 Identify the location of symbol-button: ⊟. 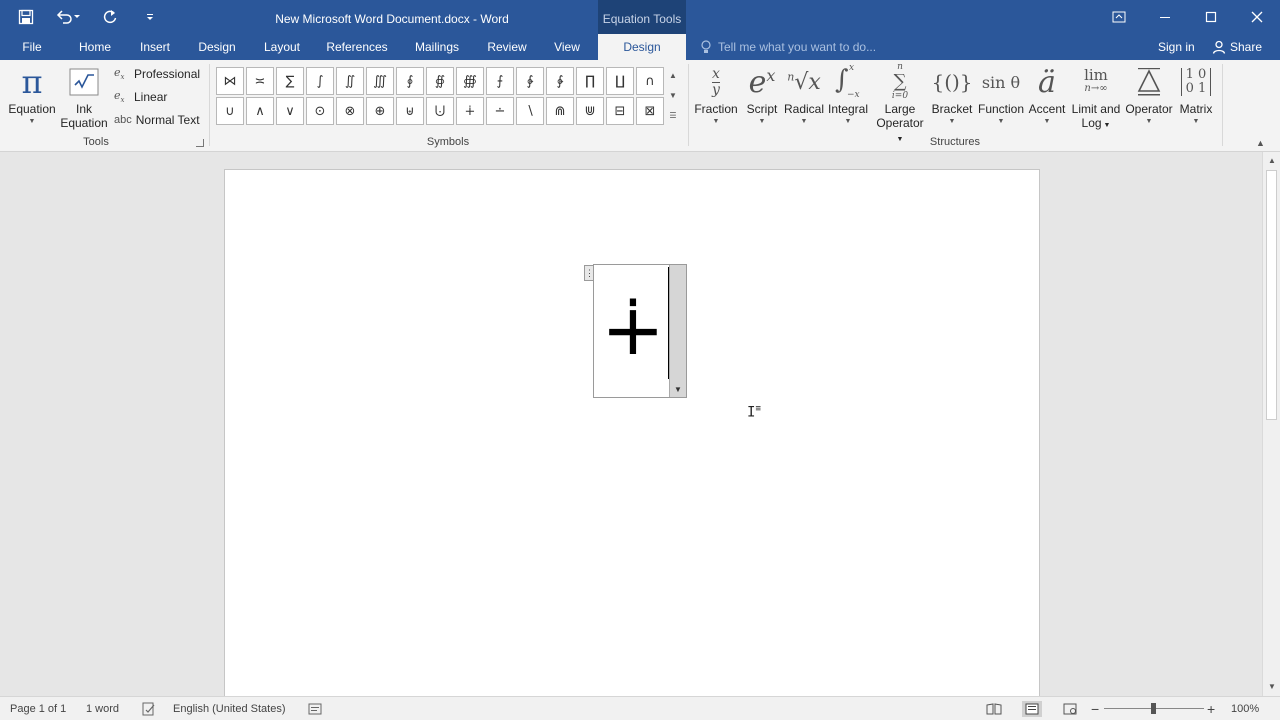
(620, 111).